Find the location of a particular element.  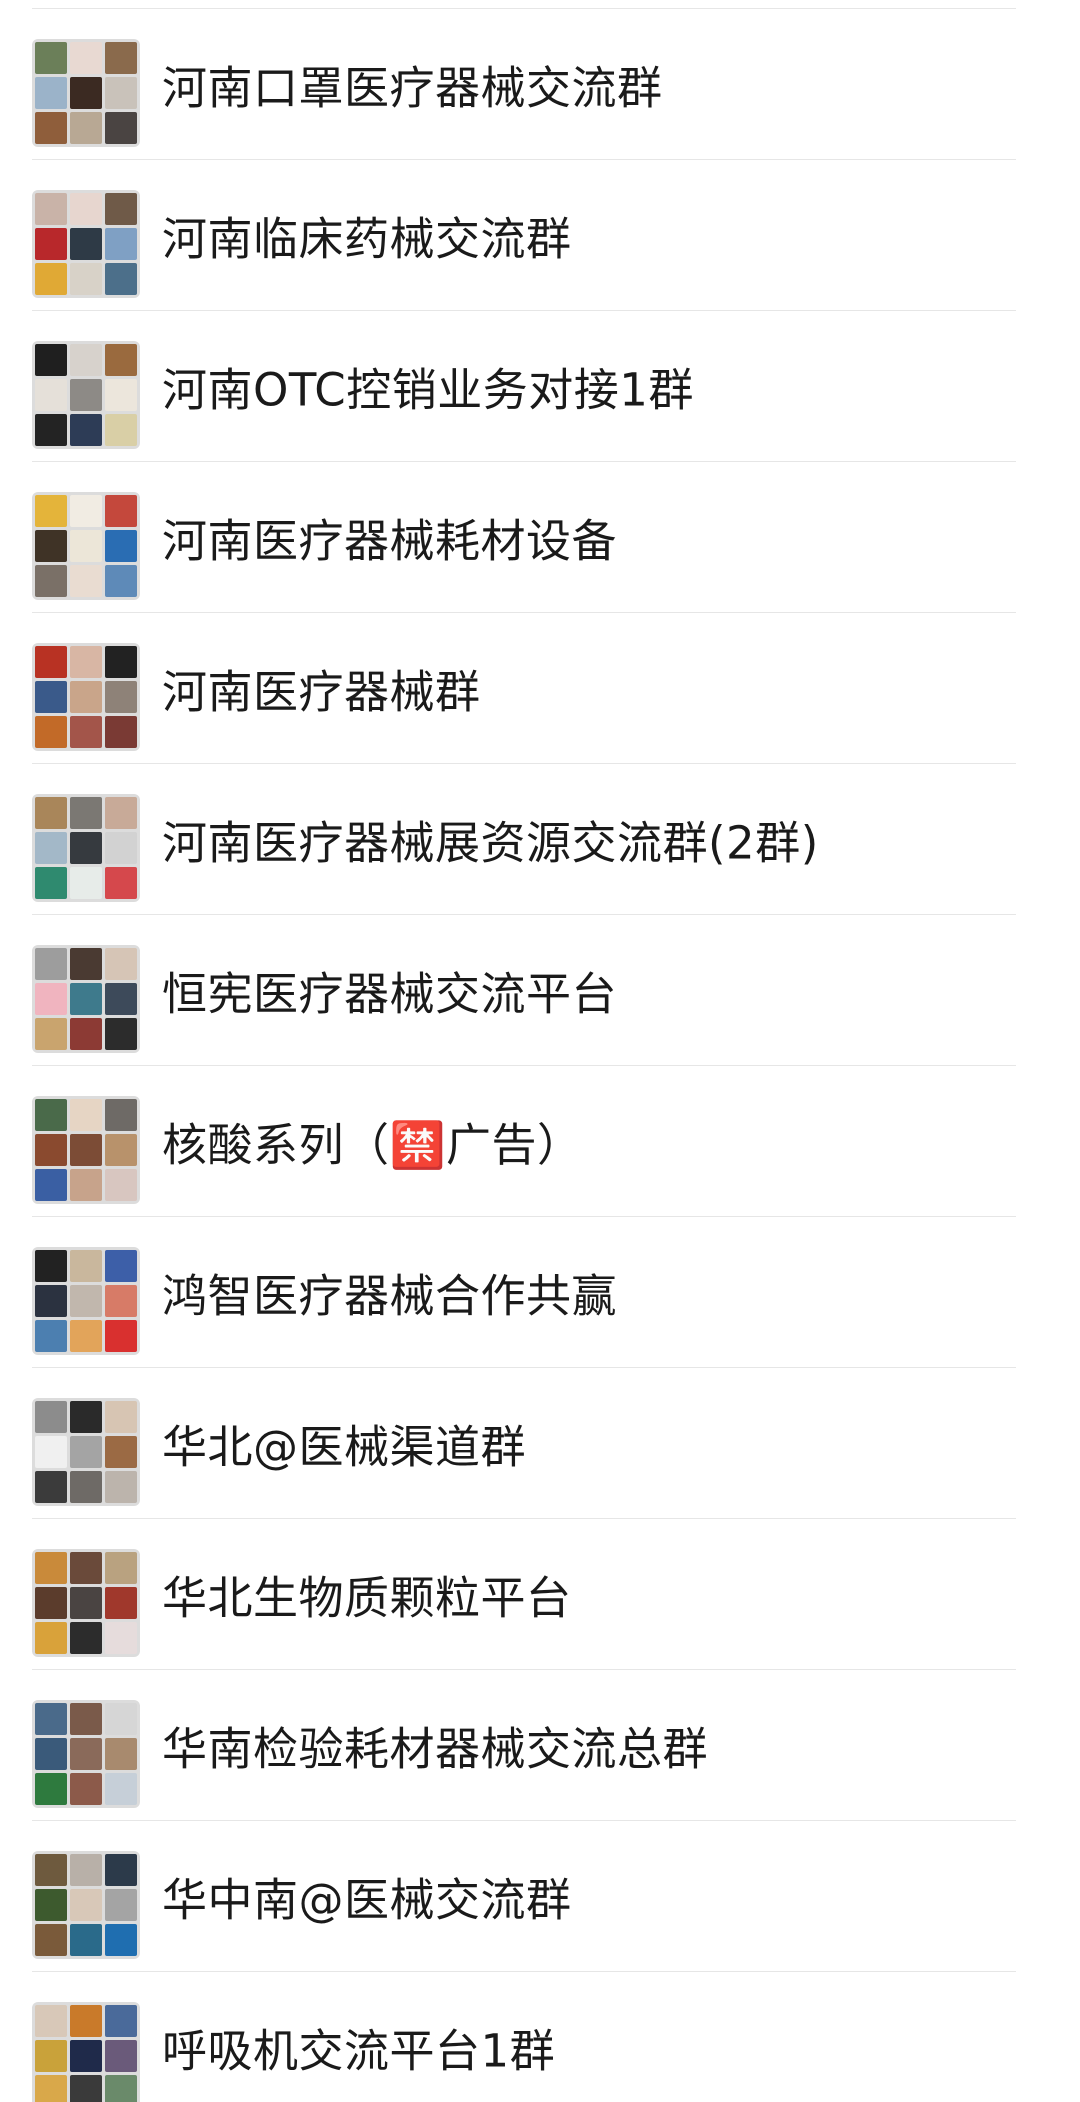

group-list-item: 河南OTC控销业务对接1群 is located at coordinates (540, 386).